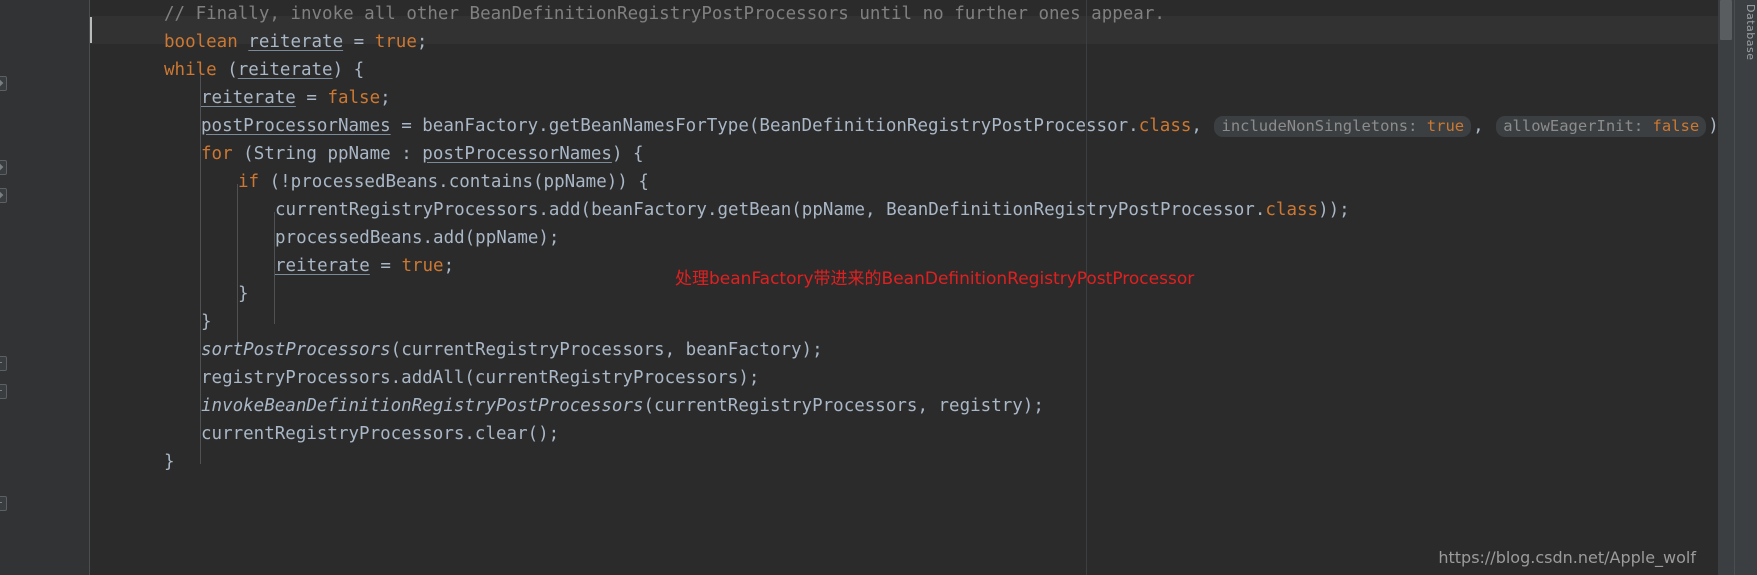  I want to click on code-line: if (!processedBeans.contains(ppName)) {, so click(904, 182).